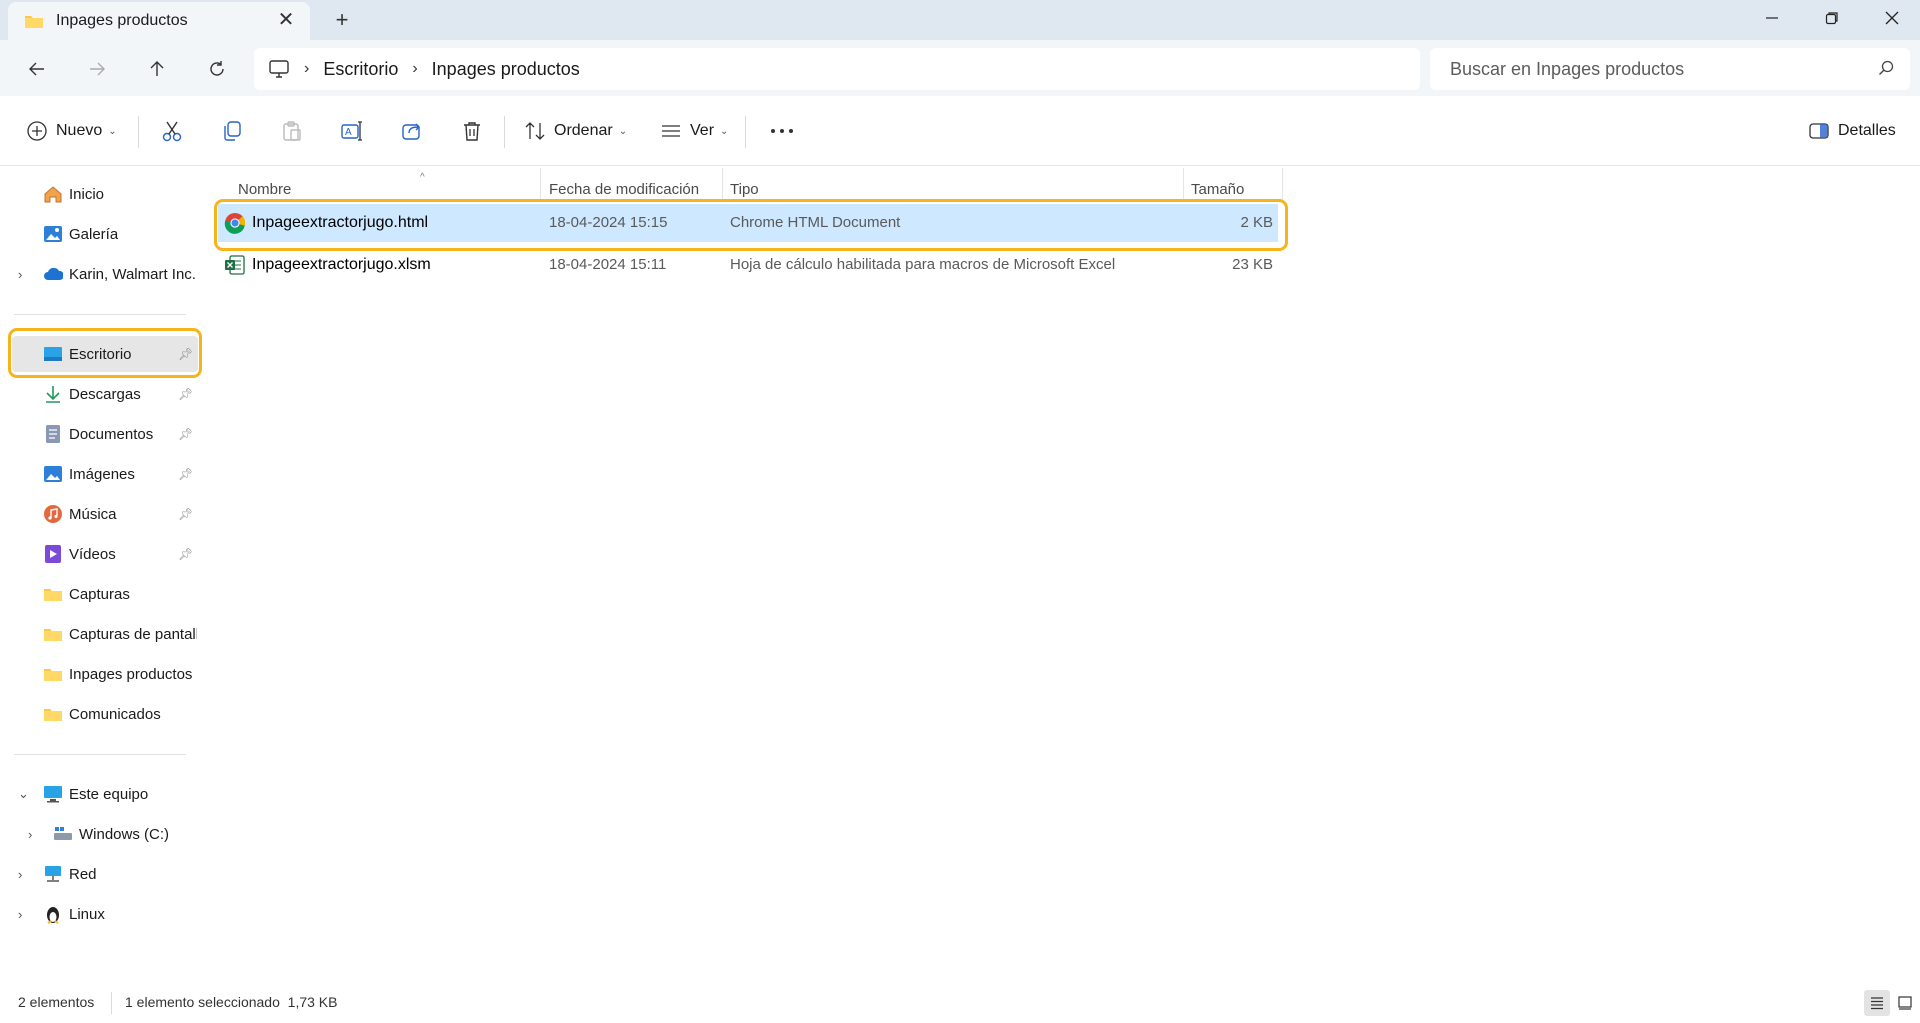 The height and width of the screenshot is (1023, 1920). What do you see at coordinates (172, 131) in the screenshot?
I see `cut-button` at bounding box center [172, 131].